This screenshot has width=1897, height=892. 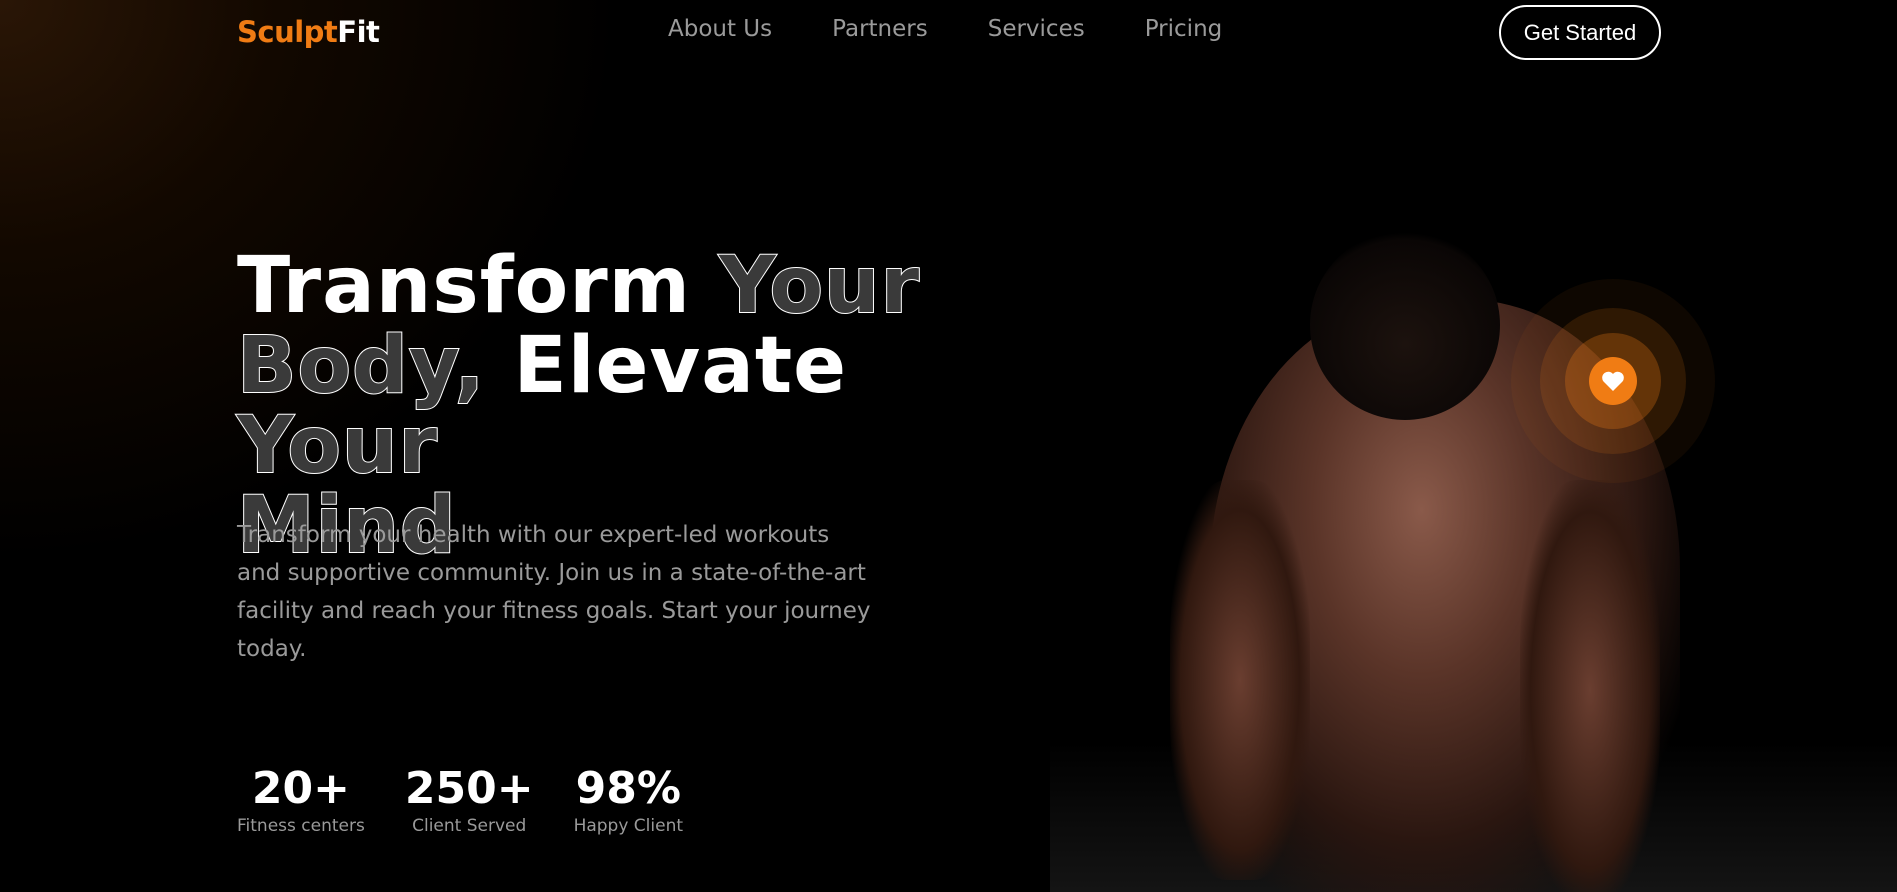 I want to click on stat-label: Happy Client, so click(x=628, y=826).